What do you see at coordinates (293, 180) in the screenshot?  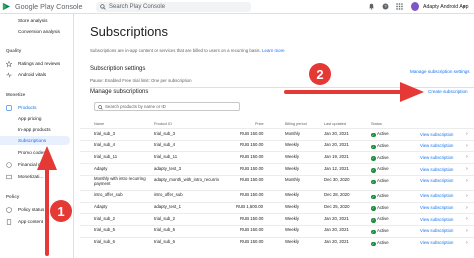 I see `cell-billing-period: Monthly` at bounding box center [293, 180].